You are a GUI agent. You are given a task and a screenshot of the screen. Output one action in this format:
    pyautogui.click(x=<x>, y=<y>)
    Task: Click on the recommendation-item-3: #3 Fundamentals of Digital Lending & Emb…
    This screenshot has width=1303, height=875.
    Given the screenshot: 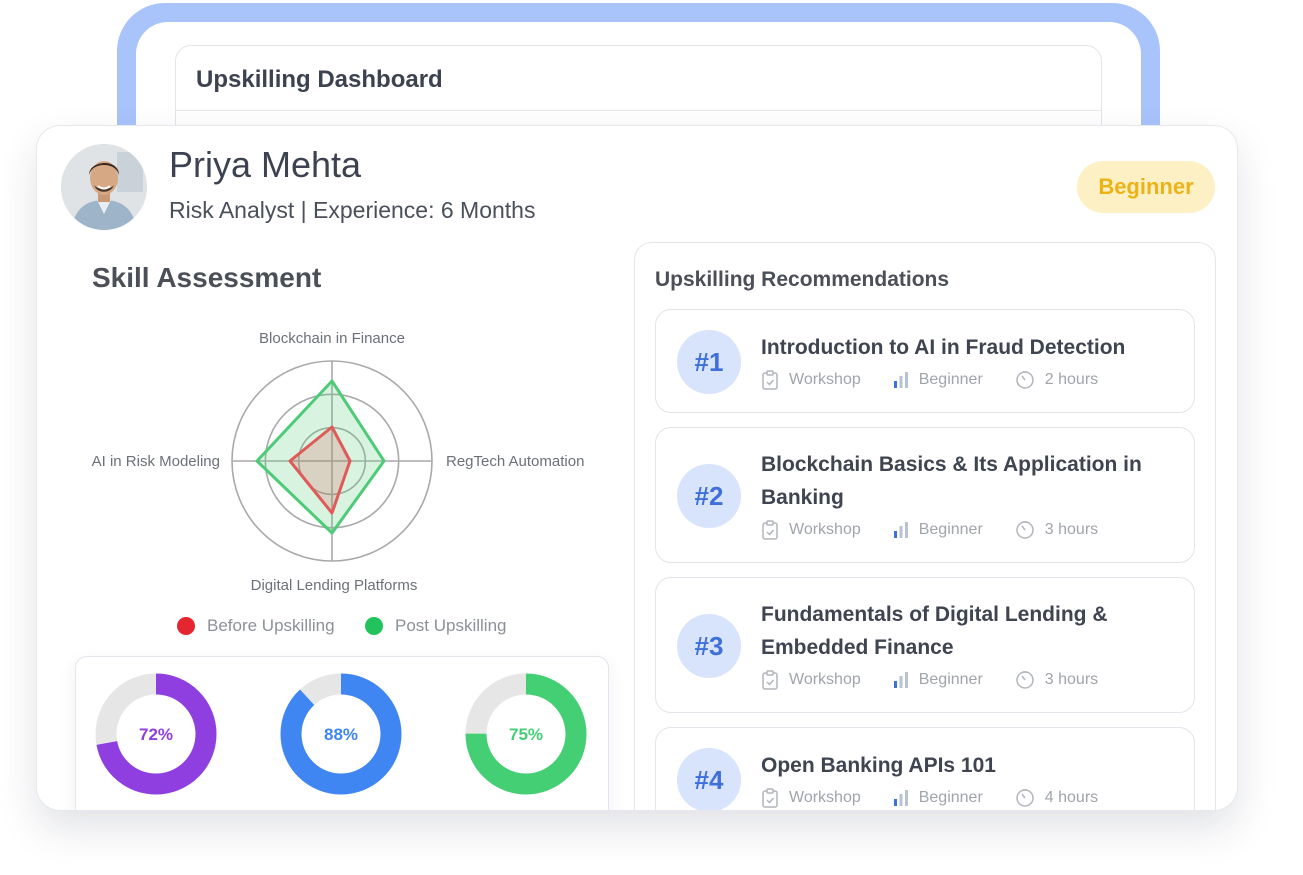 What is the action you would take?
    pyautogui.click(x=925, y=645)
    